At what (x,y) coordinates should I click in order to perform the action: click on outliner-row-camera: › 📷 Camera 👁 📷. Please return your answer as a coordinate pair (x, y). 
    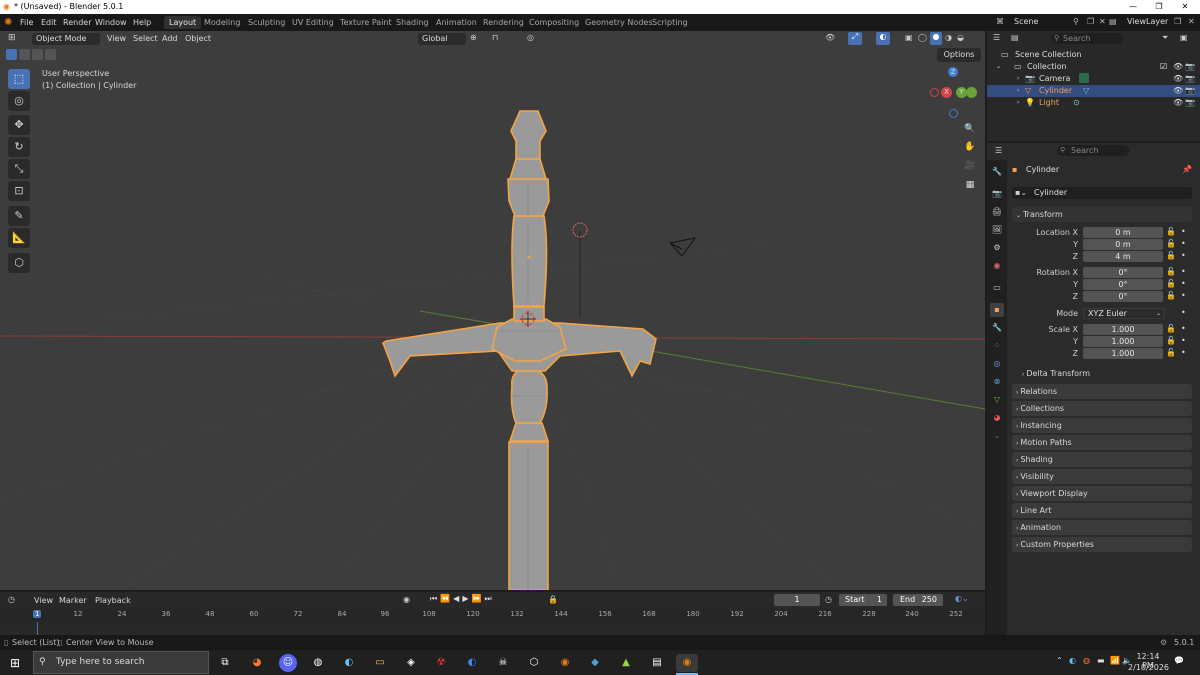
    Looking at the image, I should click on (1093, 79).